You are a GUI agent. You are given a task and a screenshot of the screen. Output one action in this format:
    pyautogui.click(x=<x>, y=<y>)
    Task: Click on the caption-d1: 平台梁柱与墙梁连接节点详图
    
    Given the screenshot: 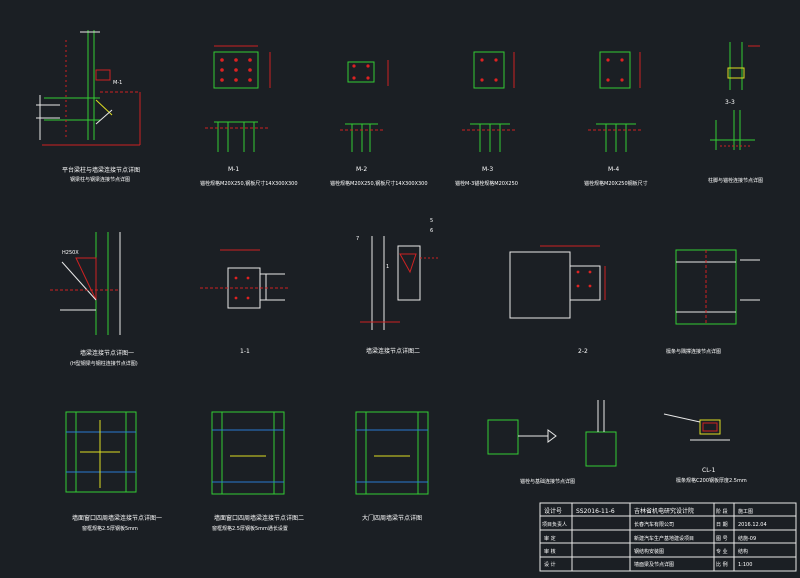 What is the action you would take?
    pyautogui.click(x=101, y=170)
    